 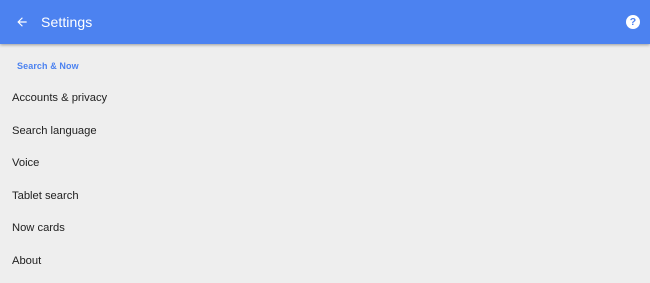 I want to click on settings-item-about: About, so click(x=325, y=261).